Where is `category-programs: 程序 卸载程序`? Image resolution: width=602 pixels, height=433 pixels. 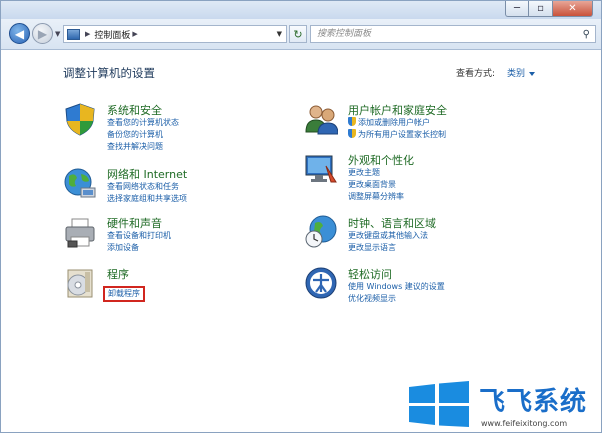 category-programs: 程序 卸载程序 is located at coordinates (173, 286).